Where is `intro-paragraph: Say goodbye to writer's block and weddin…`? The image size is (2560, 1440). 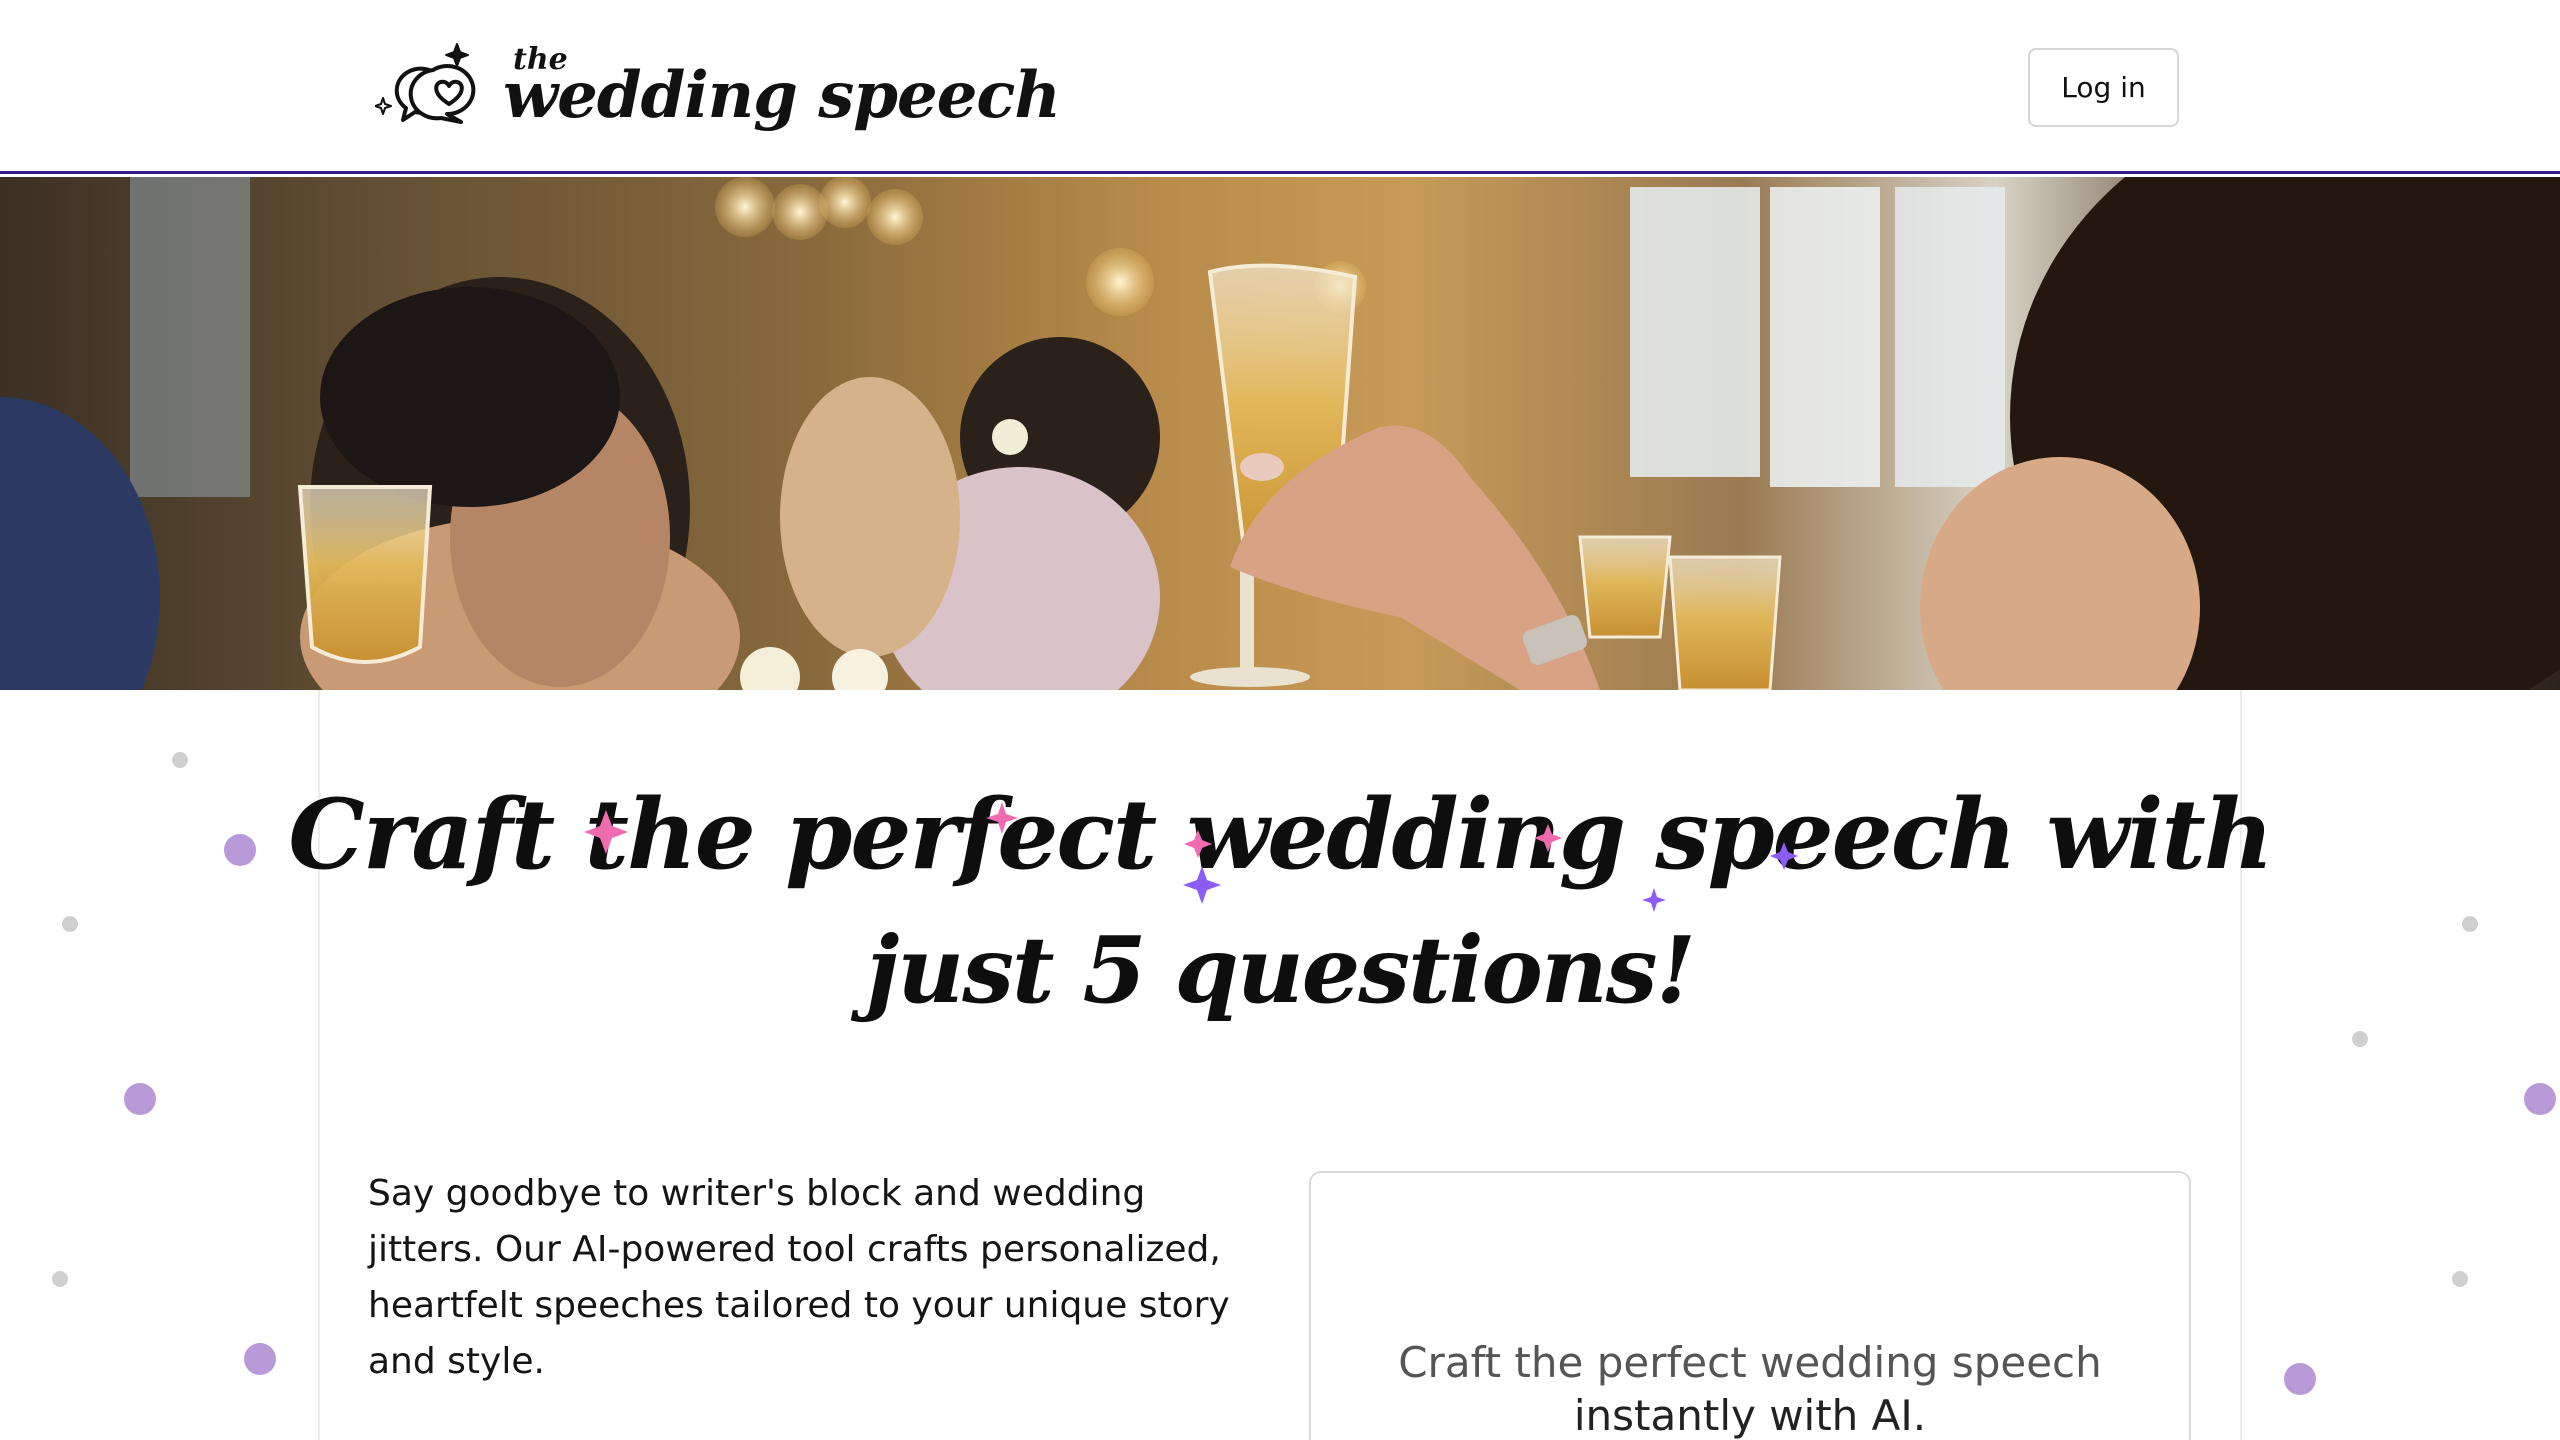
intro-paragraph: Say goodbye to writer's block and weddin… is located at coordinates (799, 1277).